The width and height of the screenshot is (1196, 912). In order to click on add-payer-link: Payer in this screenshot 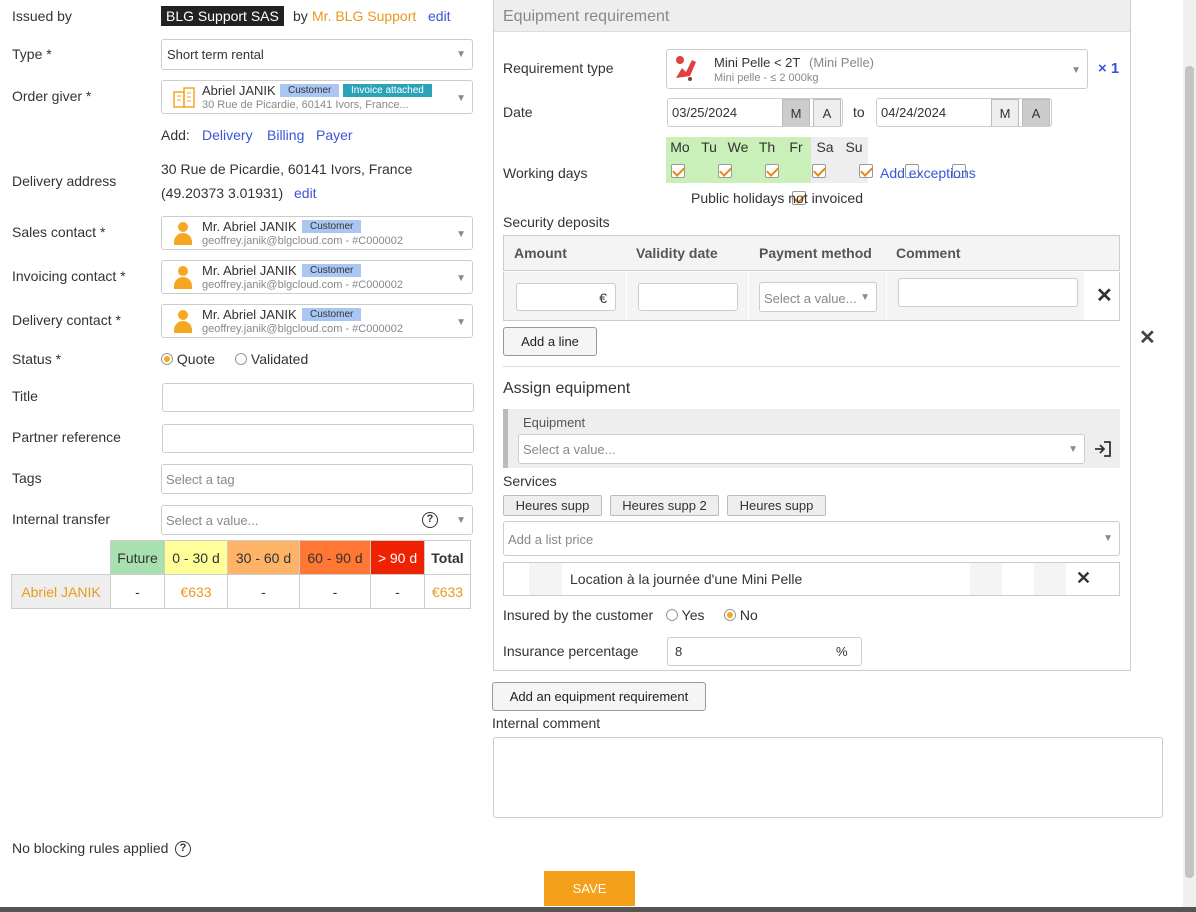, I will do `click(334, 135)`.